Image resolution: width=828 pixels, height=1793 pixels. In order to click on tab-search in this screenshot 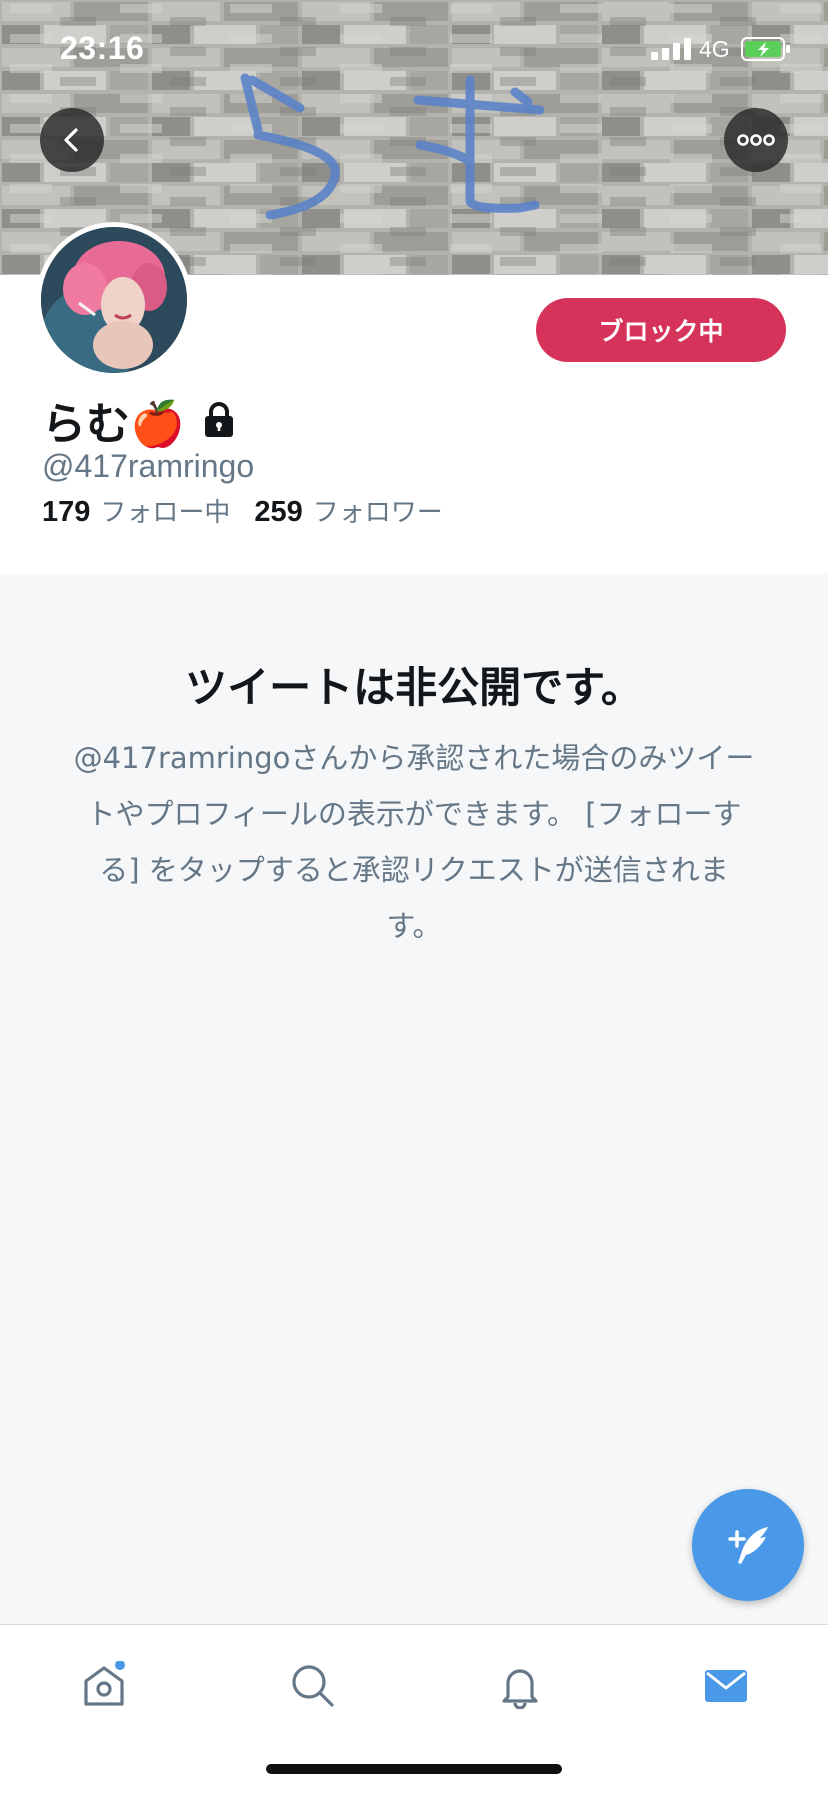, I will do `click(312, 1685)`.